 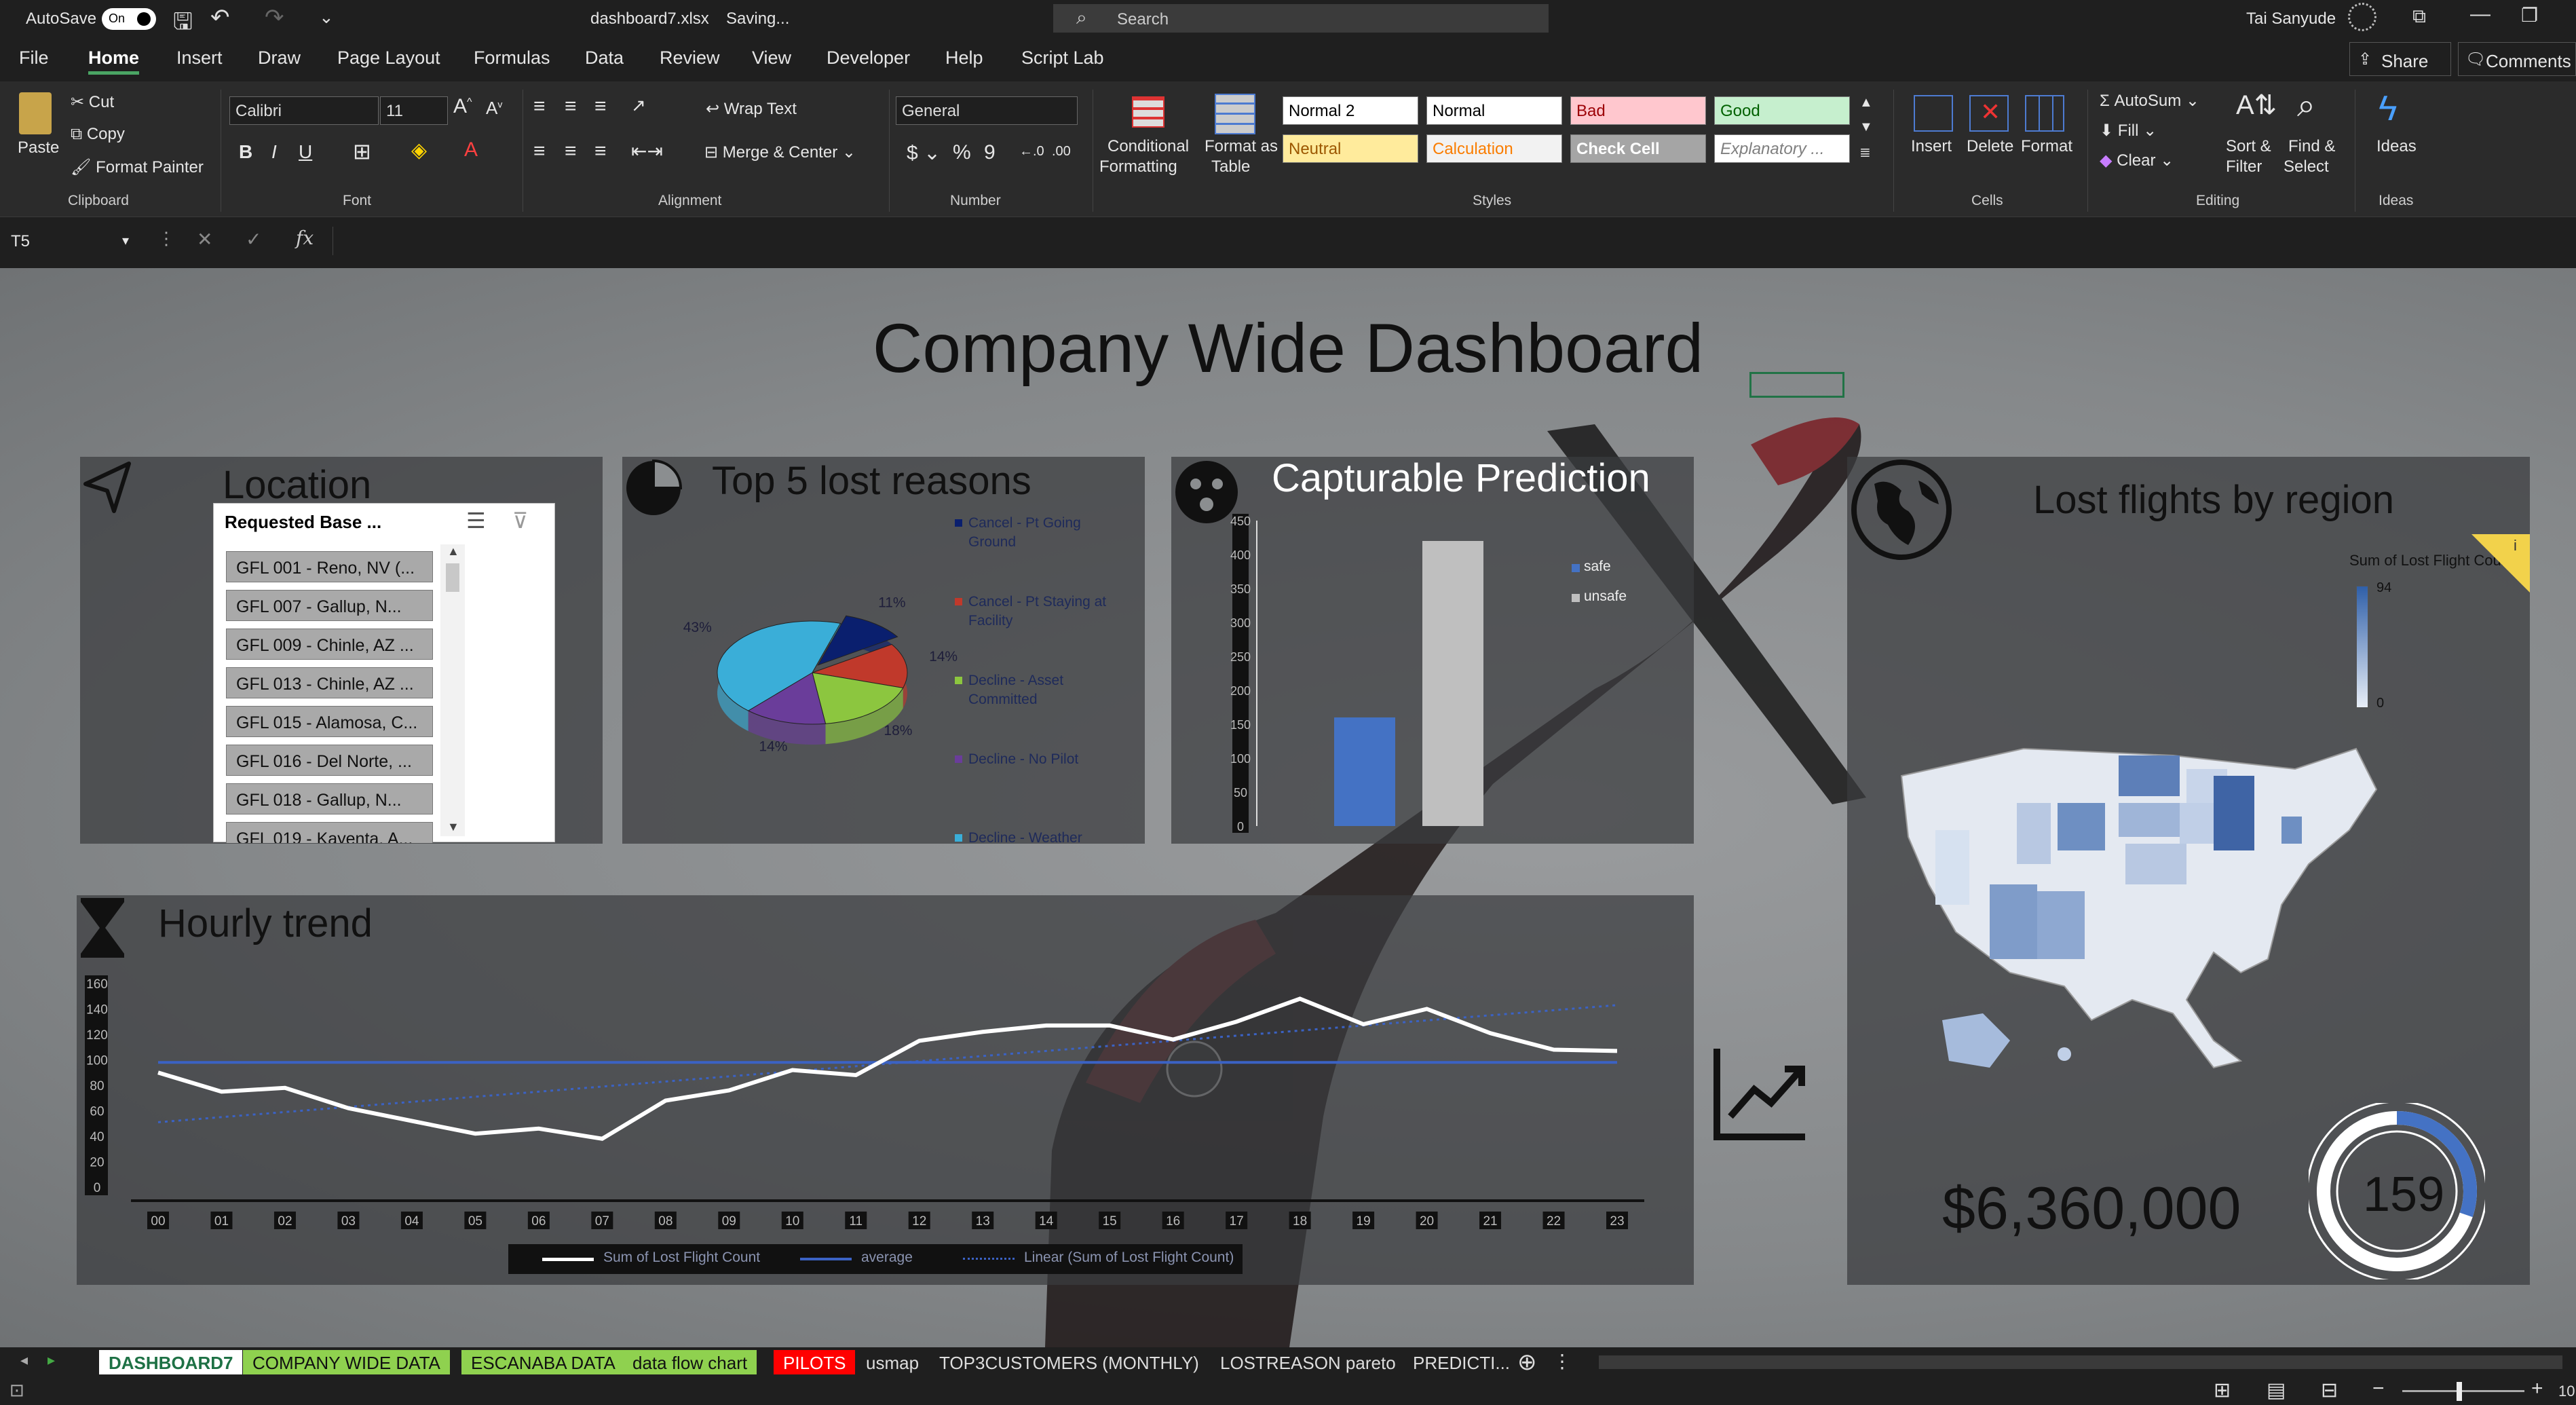 What do you see at coordinates (2459, 1391) in the screenshot?
I see `zoom-slider-thumb` at bounding box center [2459, 1391].